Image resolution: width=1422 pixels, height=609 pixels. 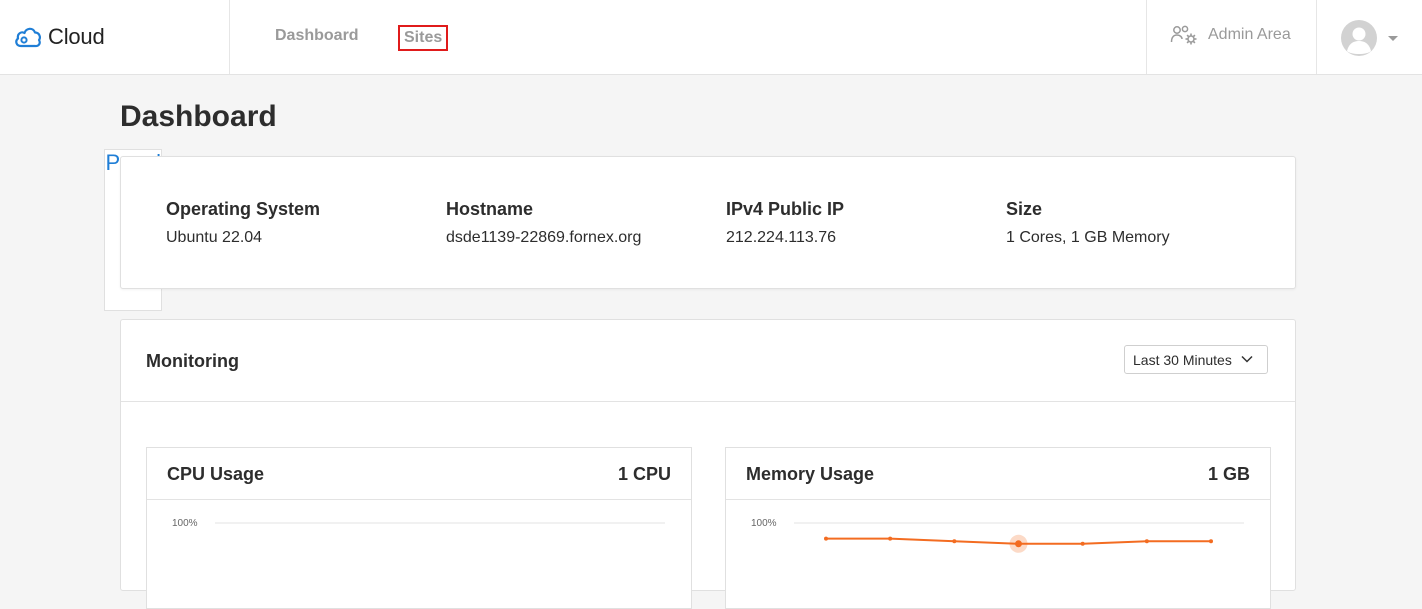 What do you see at coordinates (1359, 38) in the screenshot?
I see `avatar` at bounding box center [1359, 38].